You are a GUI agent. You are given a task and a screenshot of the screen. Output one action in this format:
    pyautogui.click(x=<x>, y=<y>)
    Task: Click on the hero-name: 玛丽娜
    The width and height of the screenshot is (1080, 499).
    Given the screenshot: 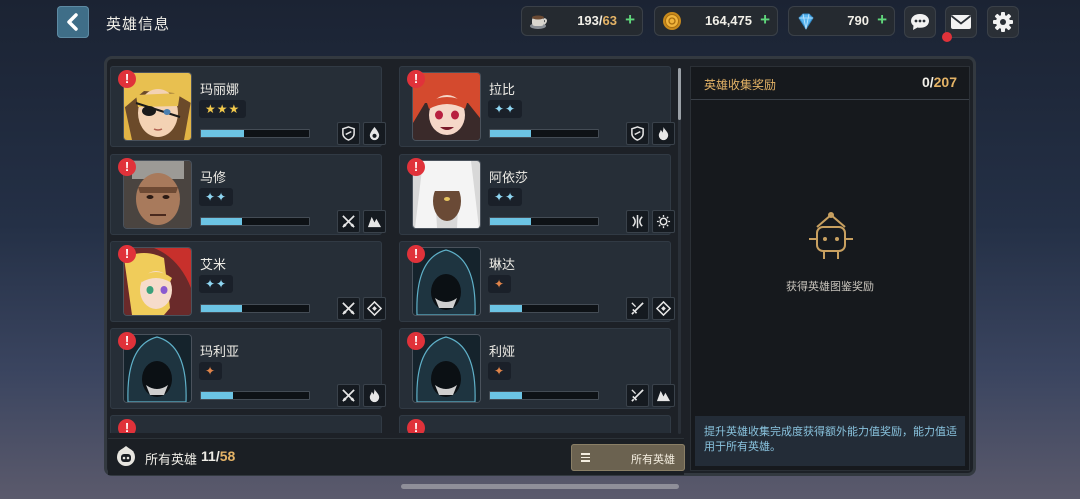 What is the action you would take?
    pyautogui.click(x=220, y=89)
    